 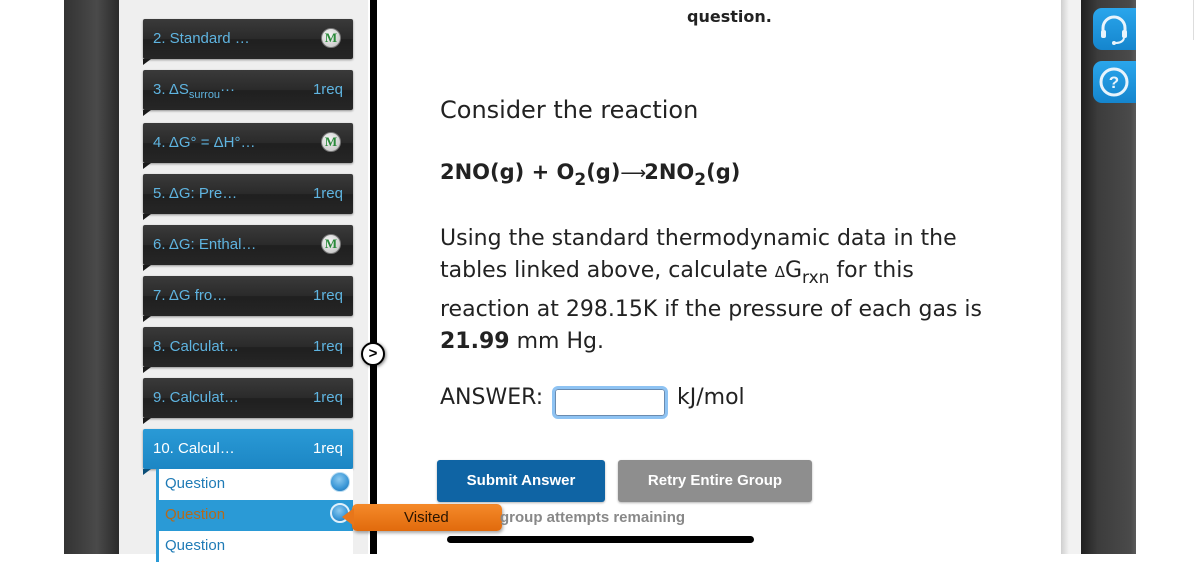 I want to click on previous-text-fragment: question., so click(x=729, y=16).